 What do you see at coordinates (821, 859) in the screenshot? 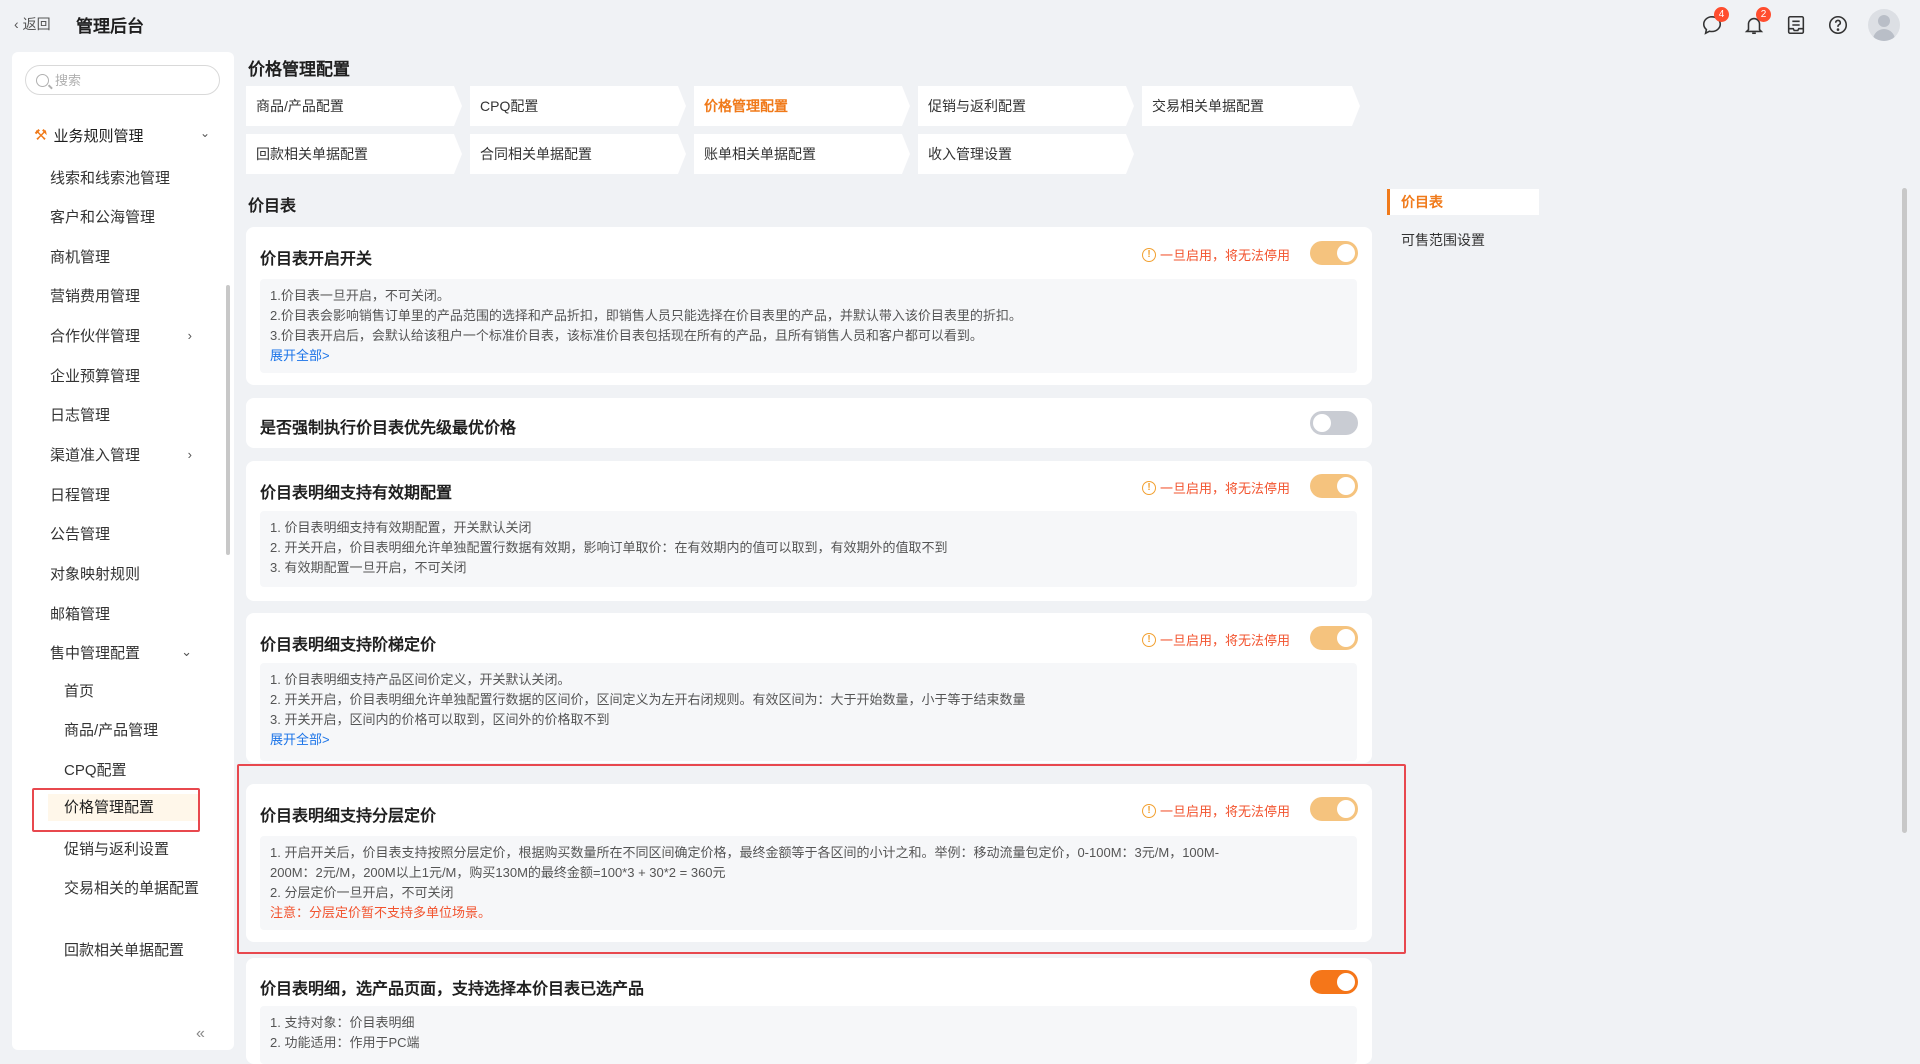
I see `highlight-box-main` at bounding box center [821, 859].